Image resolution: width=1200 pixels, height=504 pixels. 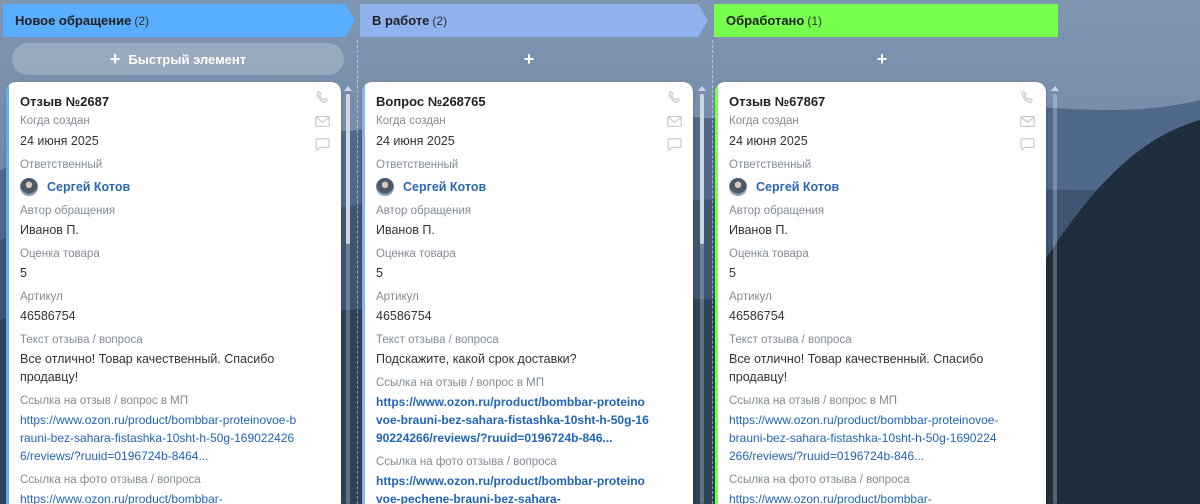 I want to click on column-title: Обработано, so click(x=765, y=20).